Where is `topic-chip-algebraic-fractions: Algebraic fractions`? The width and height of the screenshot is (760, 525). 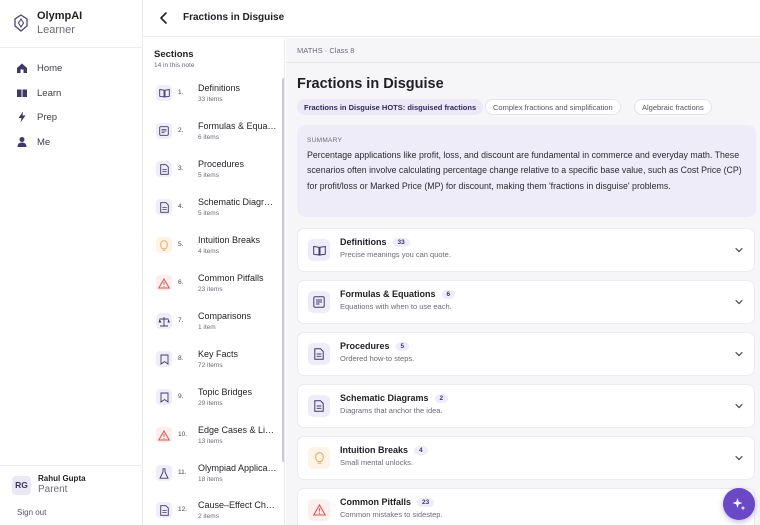
topic-chip-algebraic-fractions: Algebraic fractions is located at coordinates (673, 107).